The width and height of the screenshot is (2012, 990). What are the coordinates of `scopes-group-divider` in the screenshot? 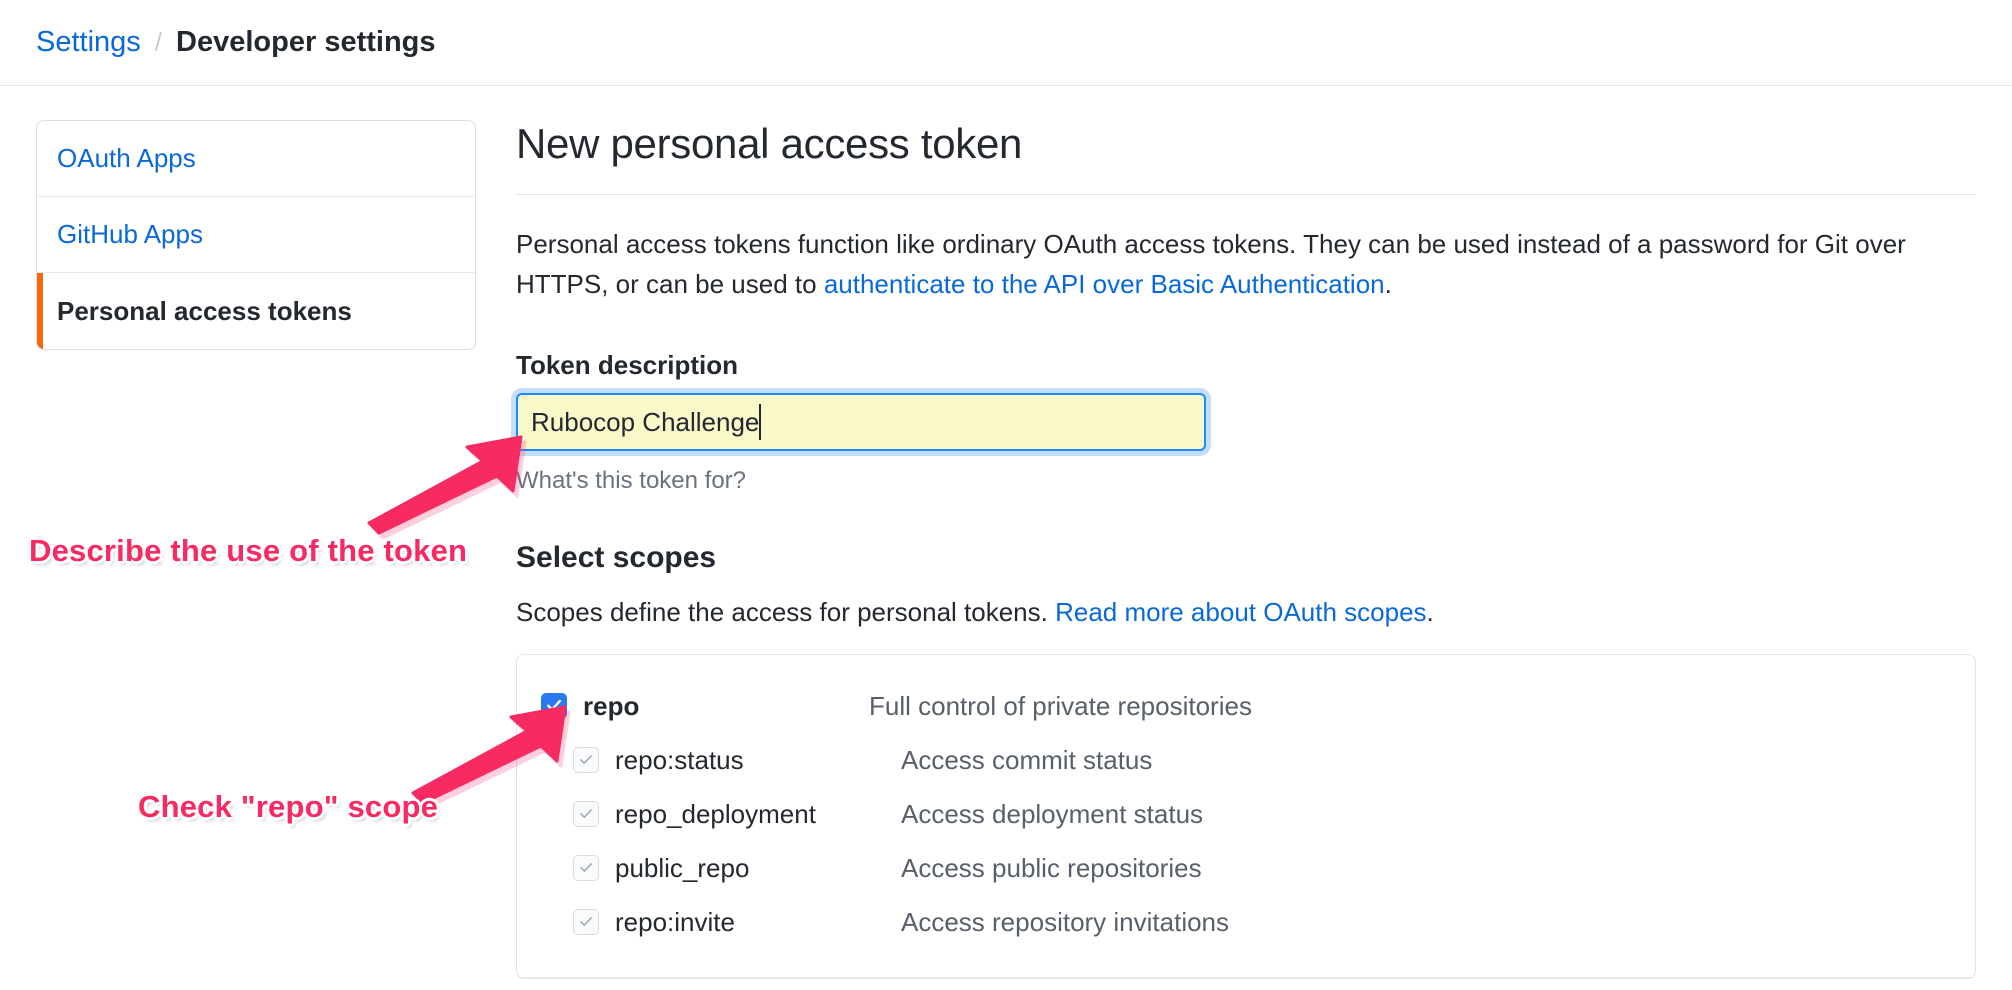 It's located at (1246, 978).